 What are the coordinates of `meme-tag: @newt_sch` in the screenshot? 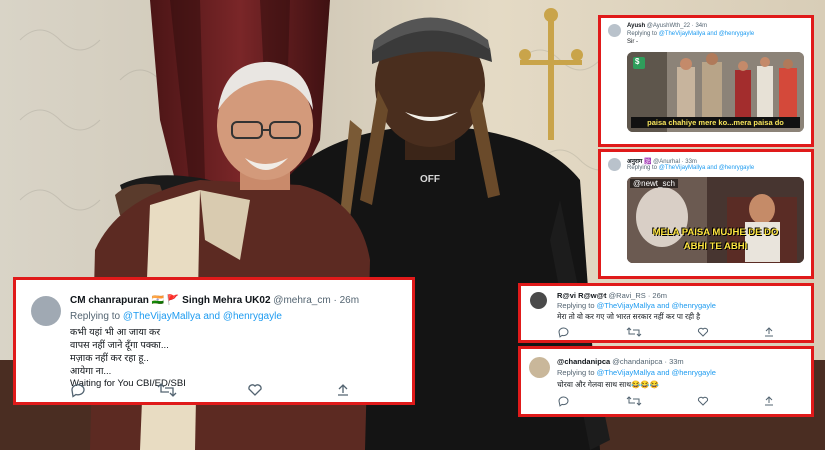 It's located at (654, 183).